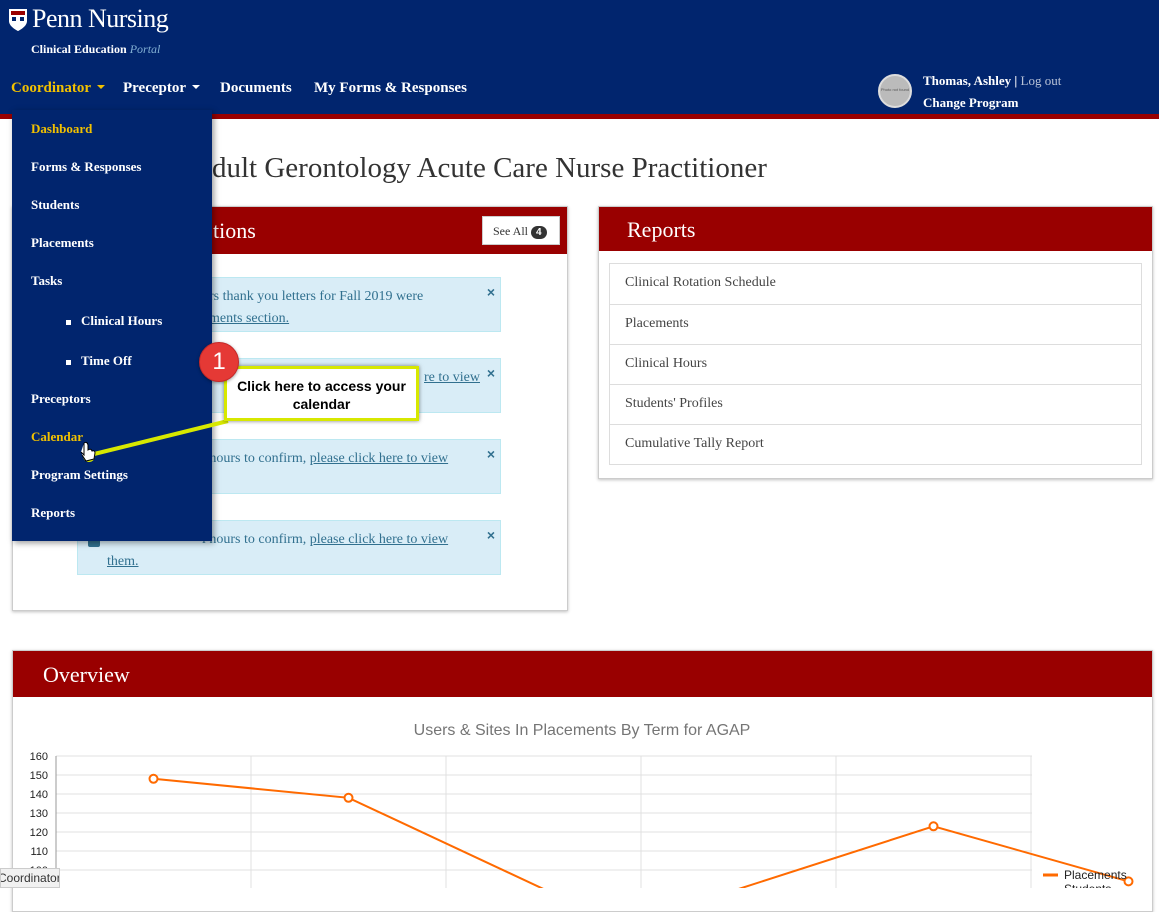 The image size is (1159, 912). What do you see at coordinates (219, 362) in the screenshot?
I see `callout-number-badge: 1` at bounding box center [219, 362].